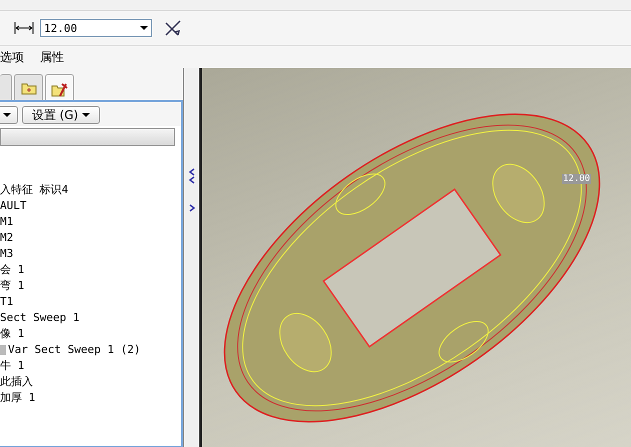 The height and width of the screenshot is (447, 631). Describe the element at coordinates (192, 176) in the screenshot. I see `collapse-arrows-icon` at that location.